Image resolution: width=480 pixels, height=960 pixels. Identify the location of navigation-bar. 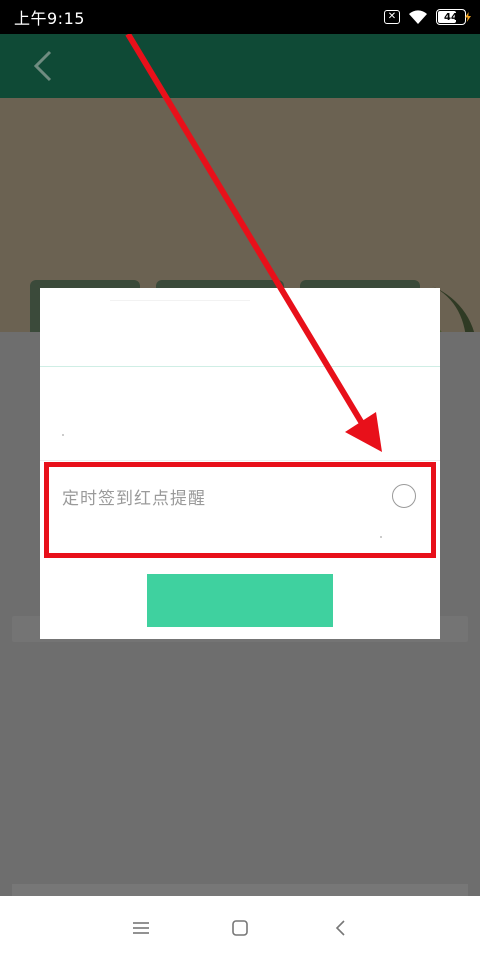
(240, 928).